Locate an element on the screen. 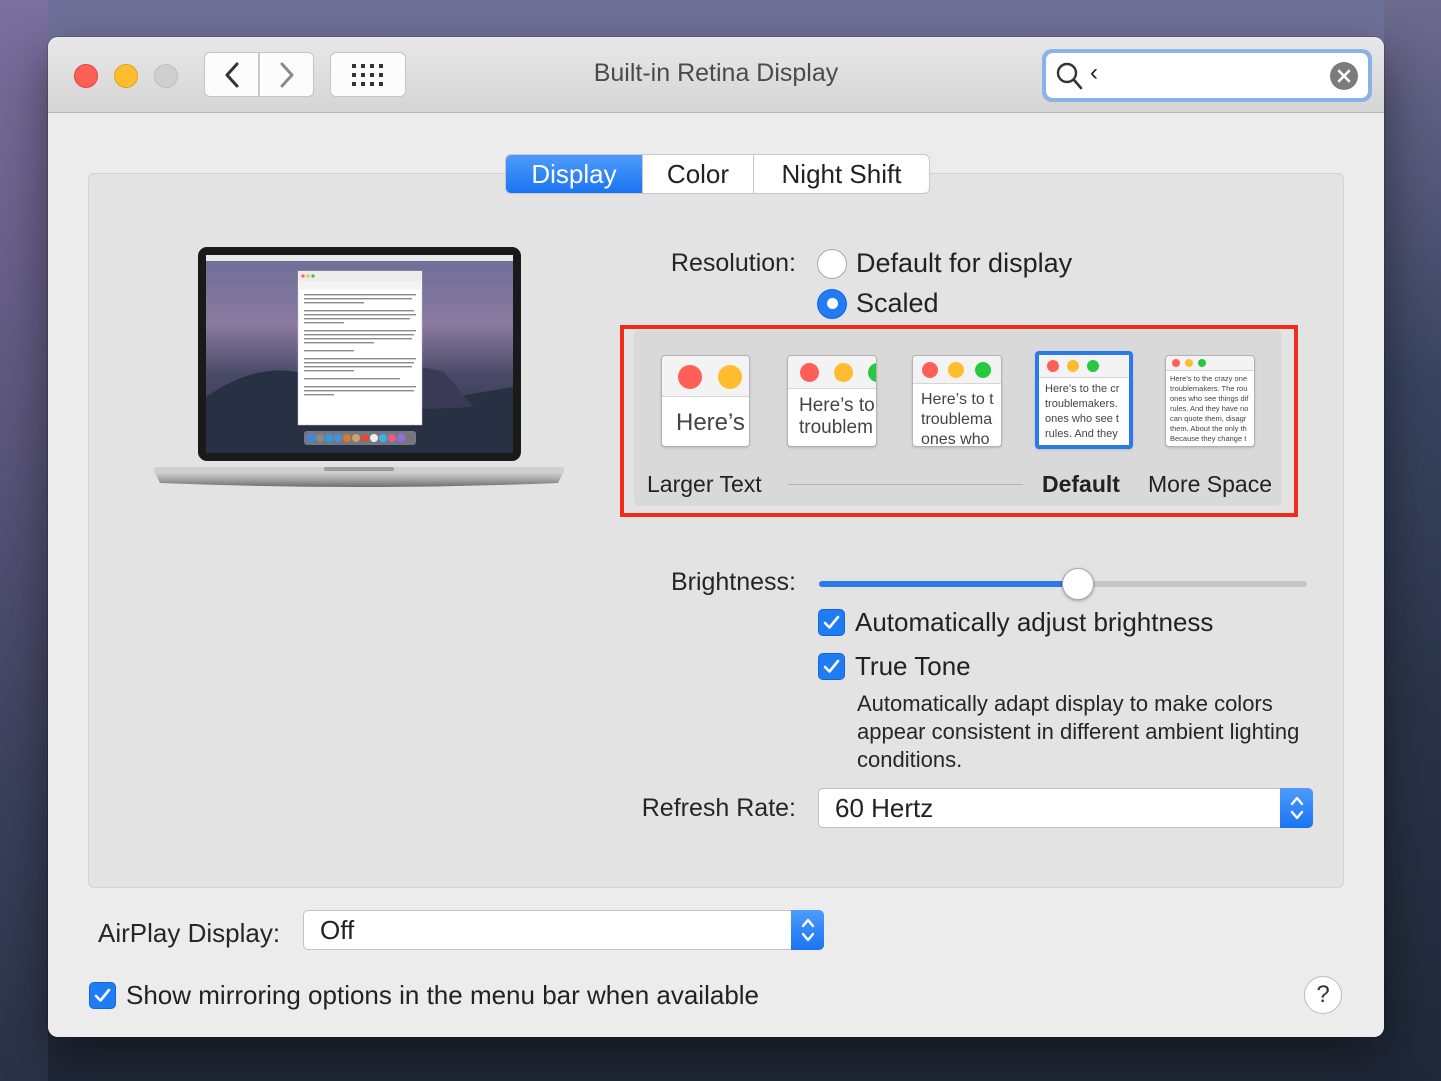  chevron-left-icon is located at coordinates (231, 74).